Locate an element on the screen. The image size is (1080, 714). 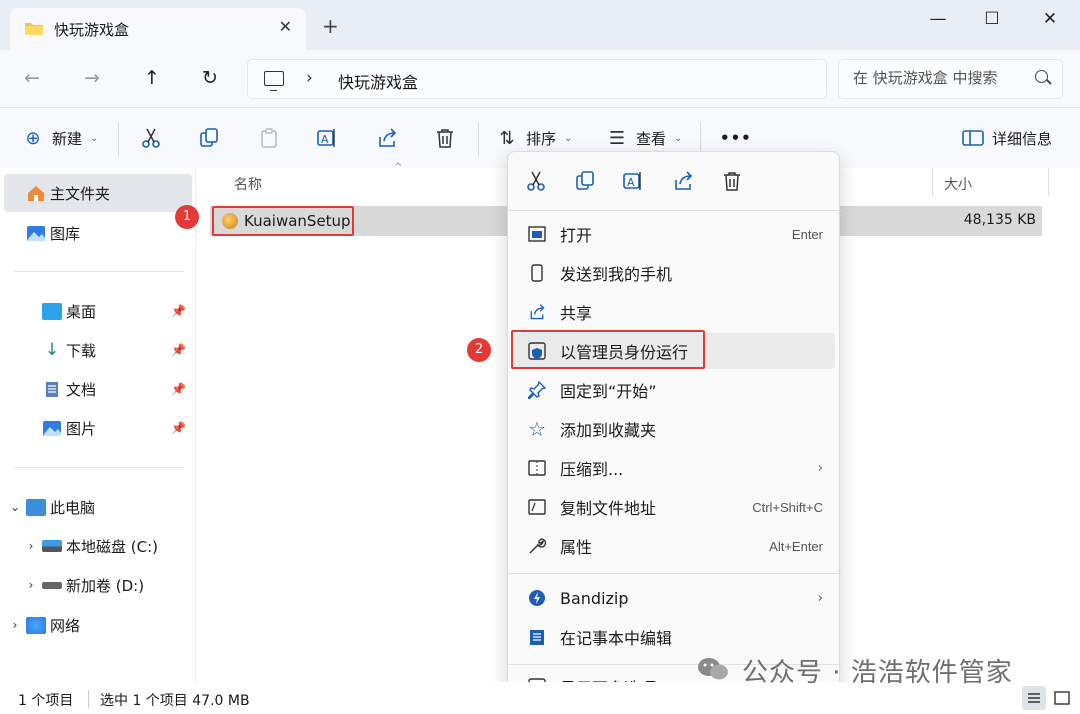
title-bar: 快玩游戏盒 ✕ + — ☐ ✕ is located at coordinates (540, 25).